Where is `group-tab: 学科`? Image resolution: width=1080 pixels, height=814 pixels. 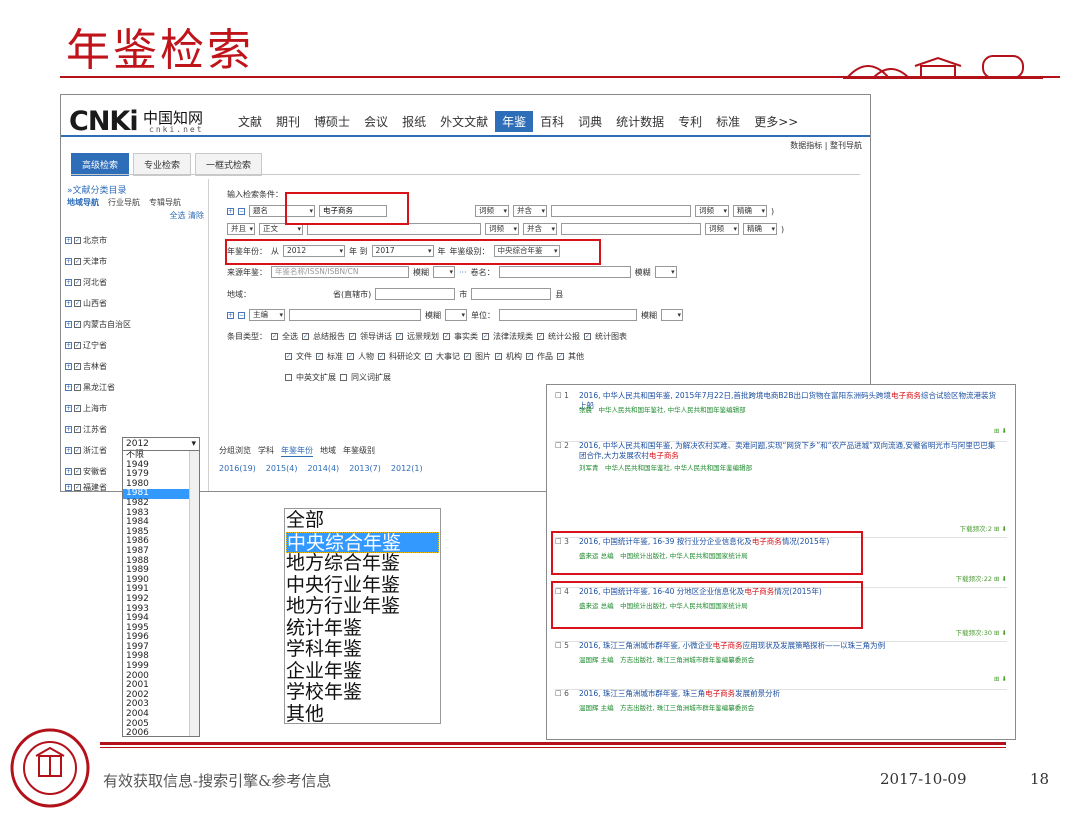 group-tab: 学科 is located at coordinates (266, 451).